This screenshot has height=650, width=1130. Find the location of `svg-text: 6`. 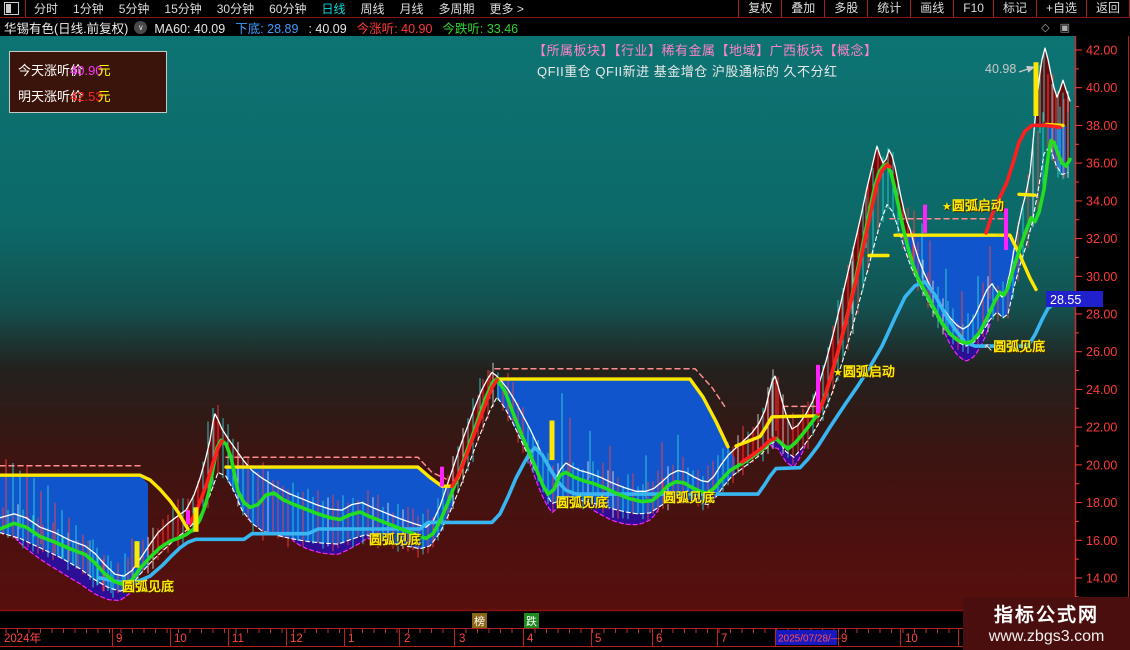

svg-text: 6 is located at coordinates (659, 639).